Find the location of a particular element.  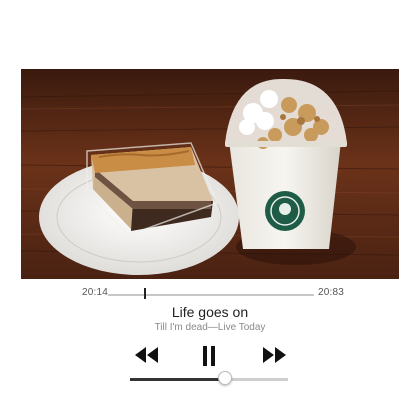

track-subtitle: Till I'm dead—Live Today is located at coordinates (210, 327).